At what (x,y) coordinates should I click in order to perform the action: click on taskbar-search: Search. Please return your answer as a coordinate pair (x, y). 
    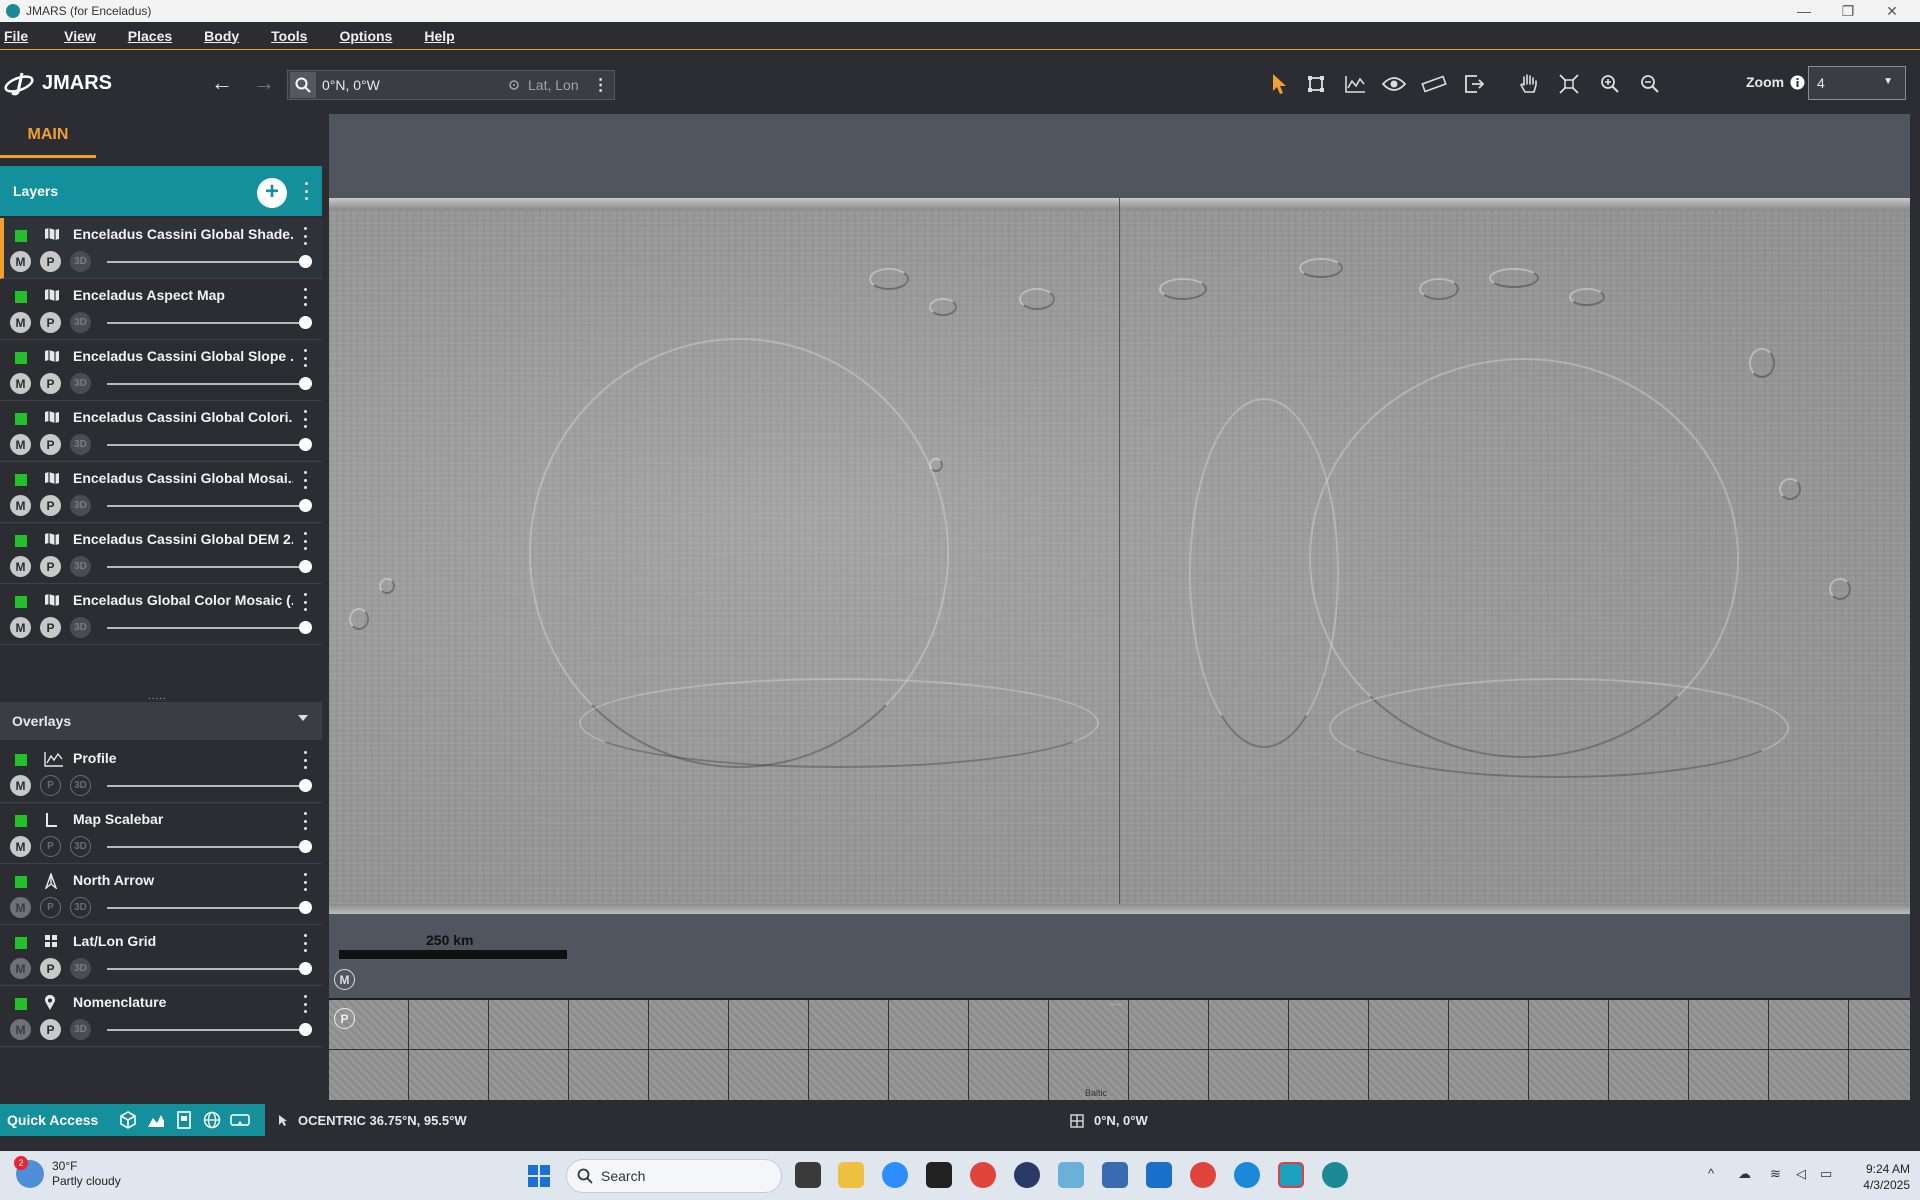
    Looking at the image, I should click on (674, 1176).